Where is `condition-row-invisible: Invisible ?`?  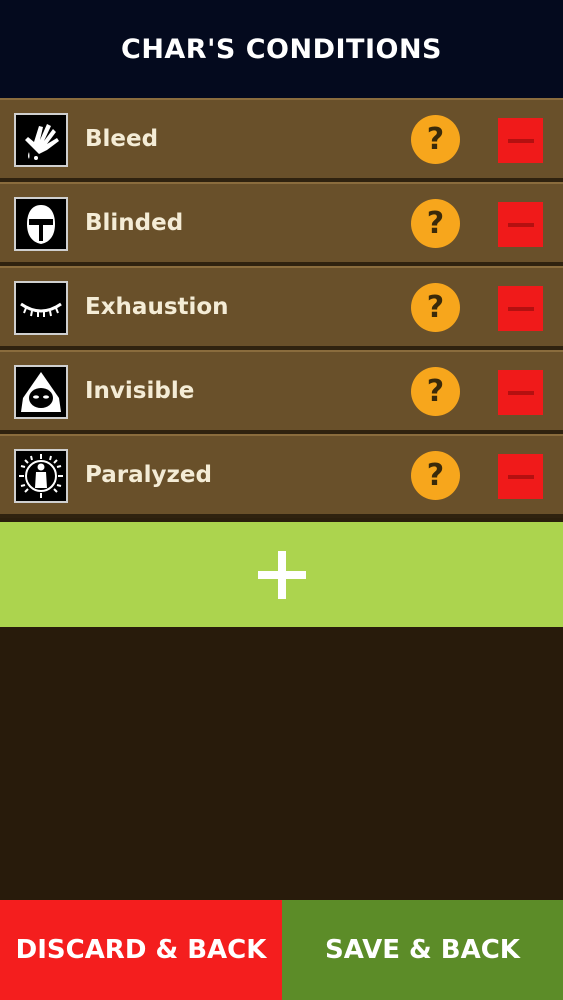
condition-row-invisible: Invisible ? is located at coordinates (281, 392).